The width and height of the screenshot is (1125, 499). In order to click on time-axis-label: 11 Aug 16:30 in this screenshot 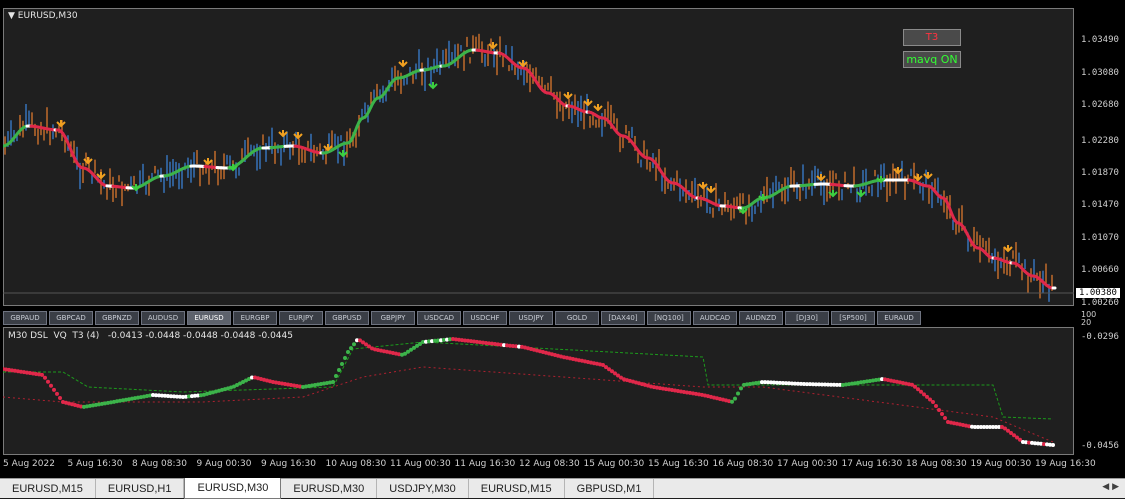, I will do `click(485, 464)`.